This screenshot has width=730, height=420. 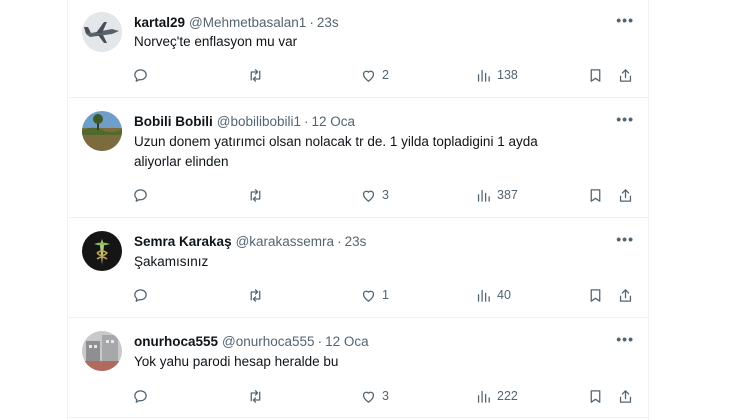 I want to click on user-handle: @onurhoca555, so click(x=268, y=341).